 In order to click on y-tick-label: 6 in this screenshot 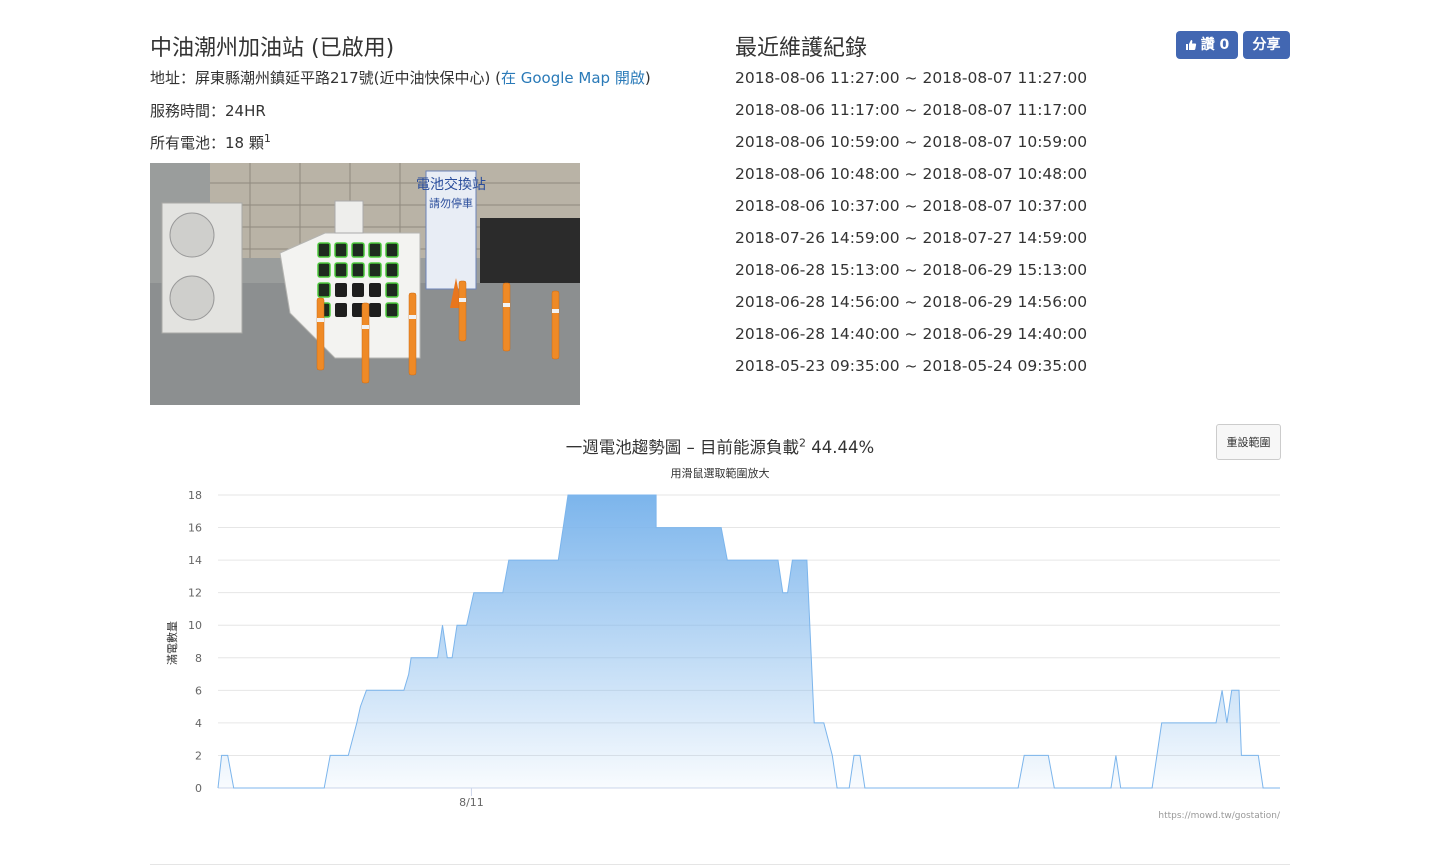, I will do `click(198, 690)`.